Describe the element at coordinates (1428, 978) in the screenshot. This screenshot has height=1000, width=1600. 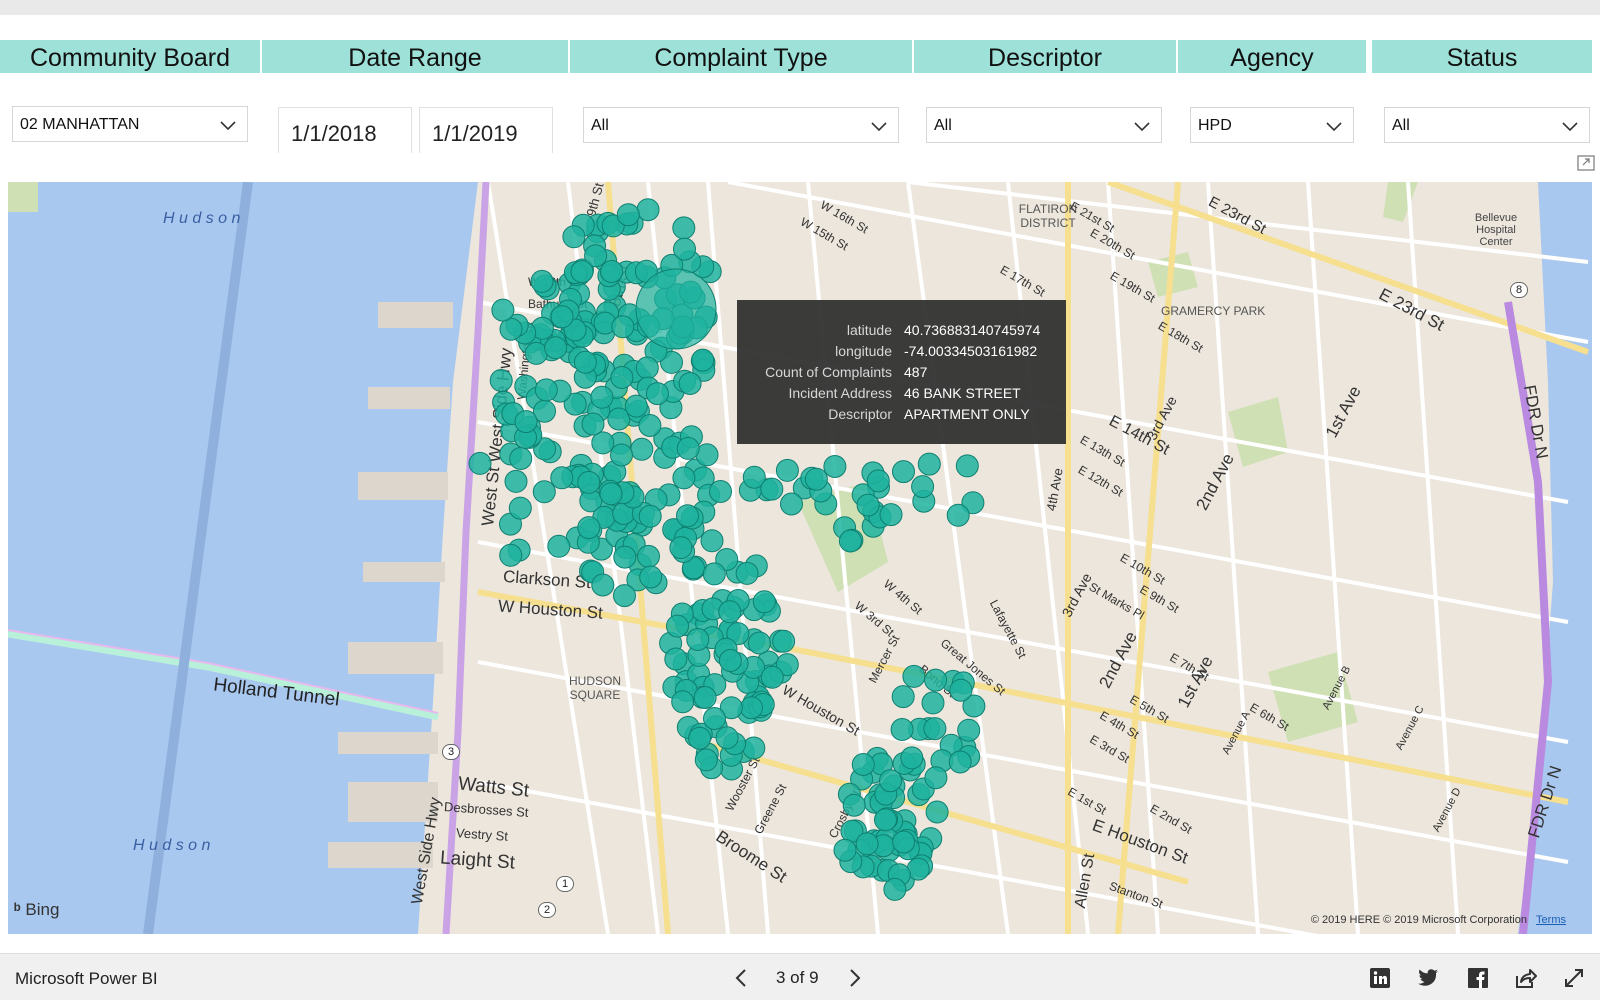
I see `twitter-icon` at that location.